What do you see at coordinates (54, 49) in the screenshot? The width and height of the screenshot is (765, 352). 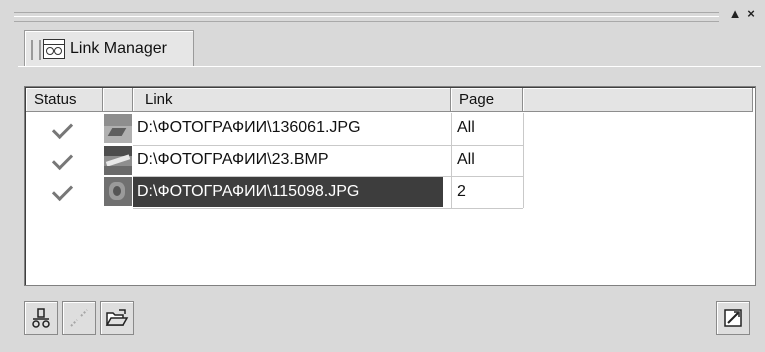 I see `link-manager-icon` at bounding box center [54, 49].